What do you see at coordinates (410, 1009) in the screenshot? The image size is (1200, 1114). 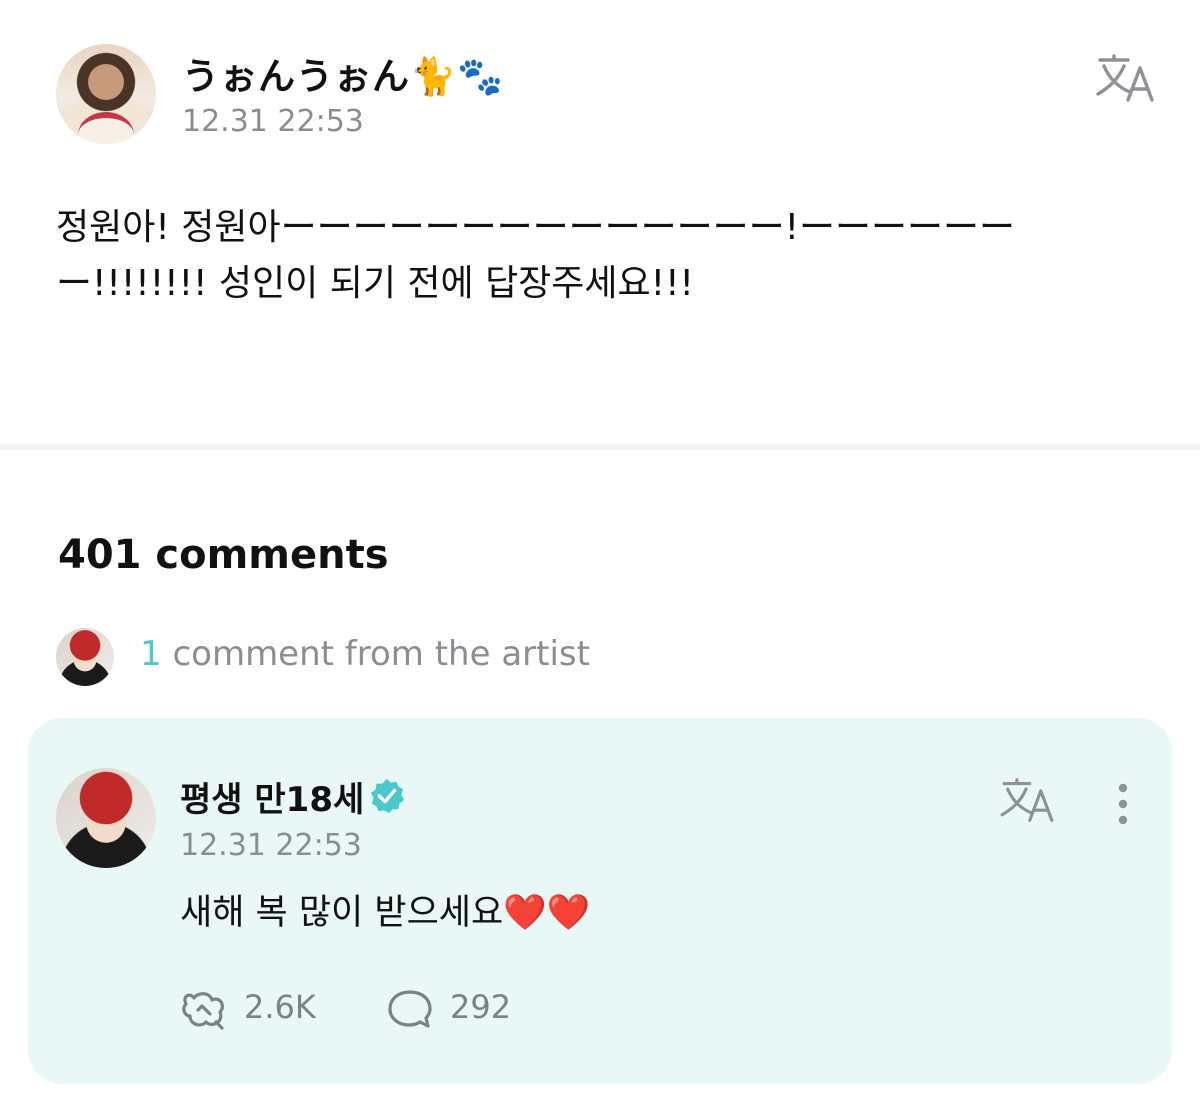 I see `comment-bubble-icon` at bounding box center [410, 1009].